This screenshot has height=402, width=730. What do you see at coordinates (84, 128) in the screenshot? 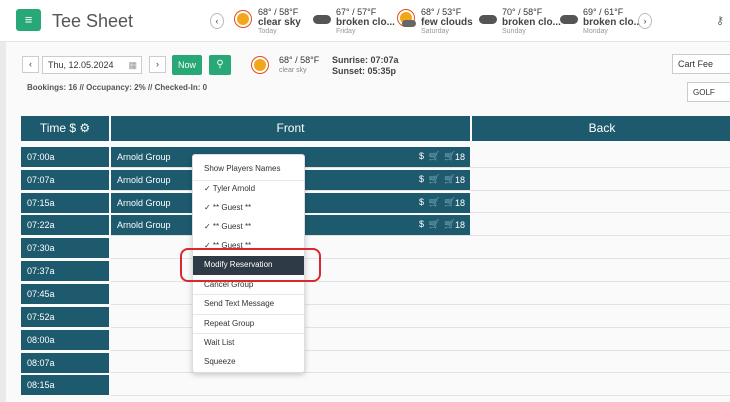
I see `gear-icon: ⚙` at bounding box center [84, 128].